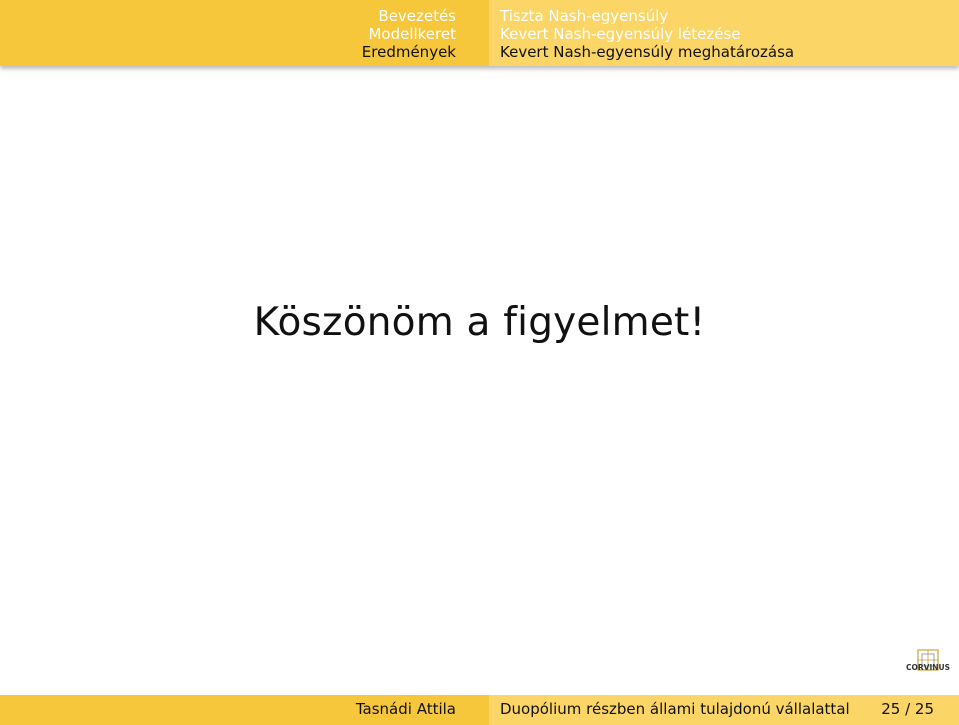  I want to click on nav-section-bevezetes: Bevezetés, so click(409, 16).